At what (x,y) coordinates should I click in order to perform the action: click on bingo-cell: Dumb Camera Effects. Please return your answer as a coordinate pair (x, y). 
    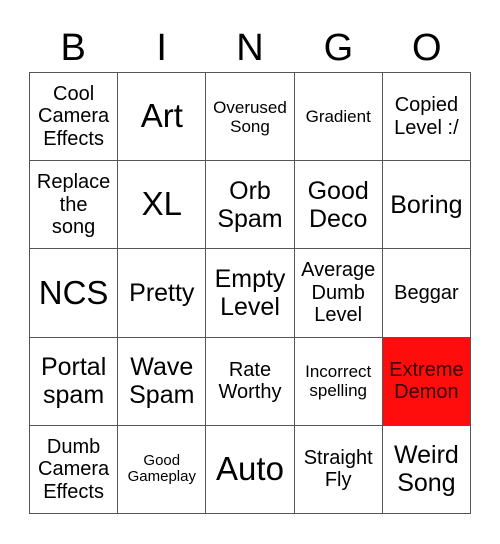
    Looking at the image, I should click on (74, 469).